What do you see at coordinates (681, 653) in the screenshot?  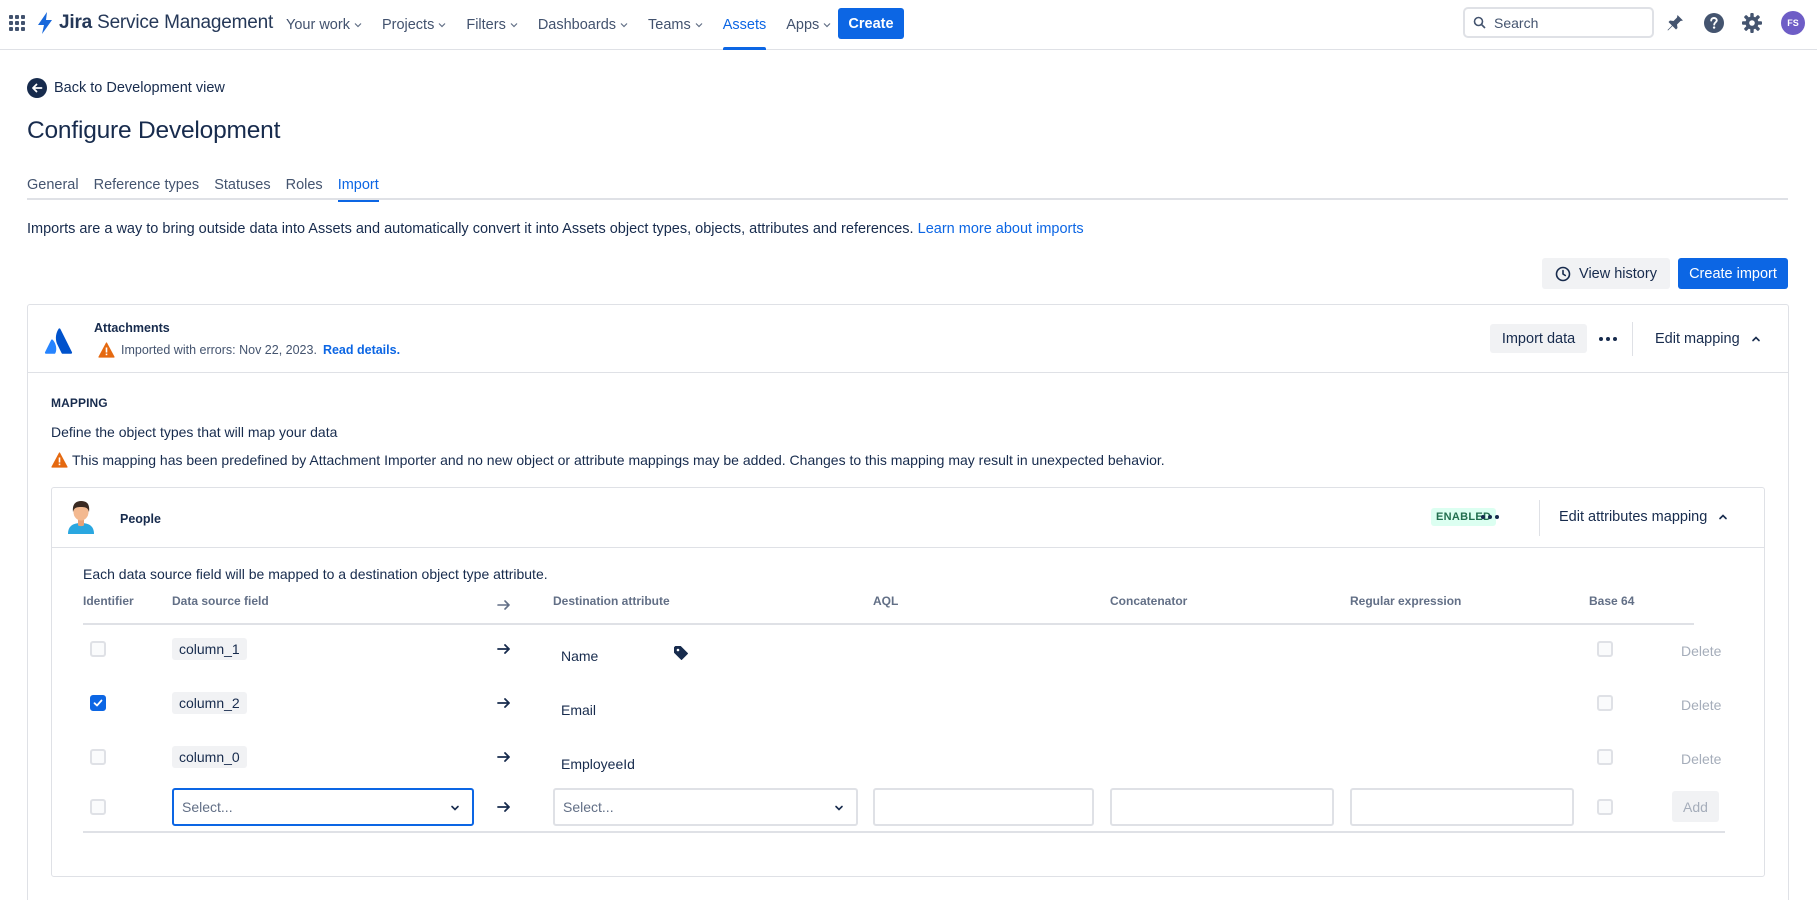 I see `label-tag-icon` at bounding box center [681, 653].